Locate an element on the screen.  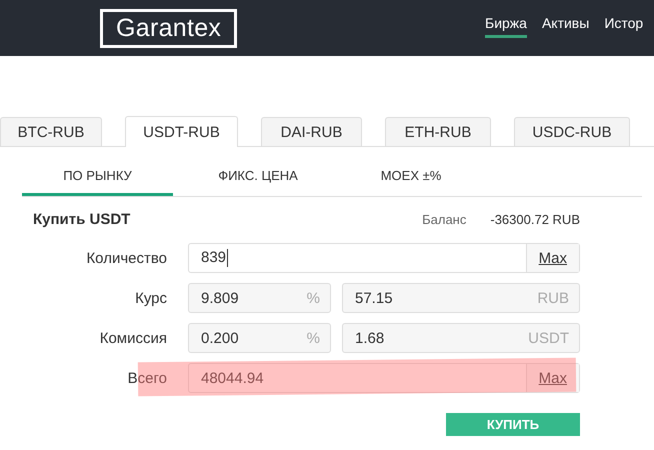
balance-value: -36300.72 RUB is located at coordinates (535, 219).